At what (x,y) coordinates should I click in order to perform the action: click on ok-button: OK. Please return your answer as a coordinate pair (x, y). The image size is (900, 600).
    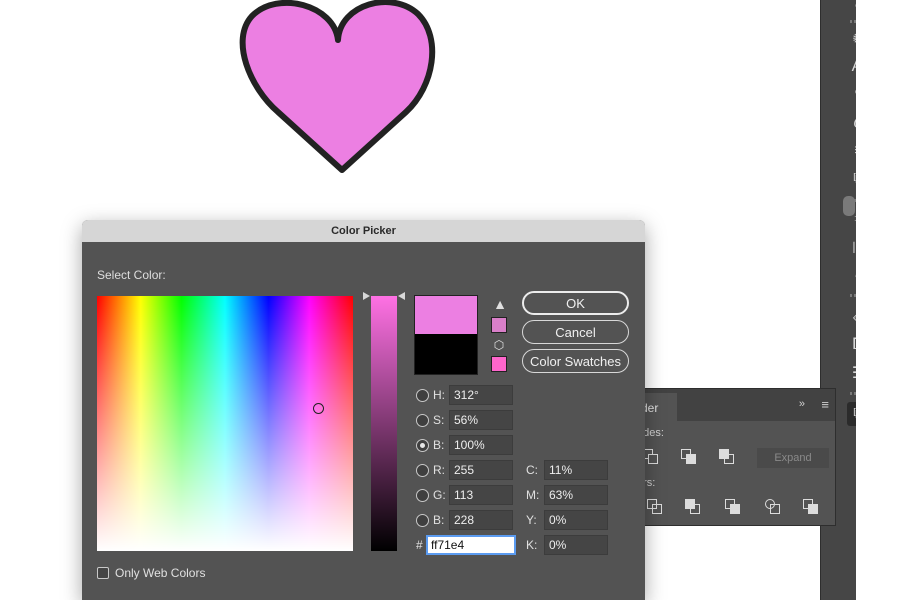
    Looking at the image, I should click on (575, 303).